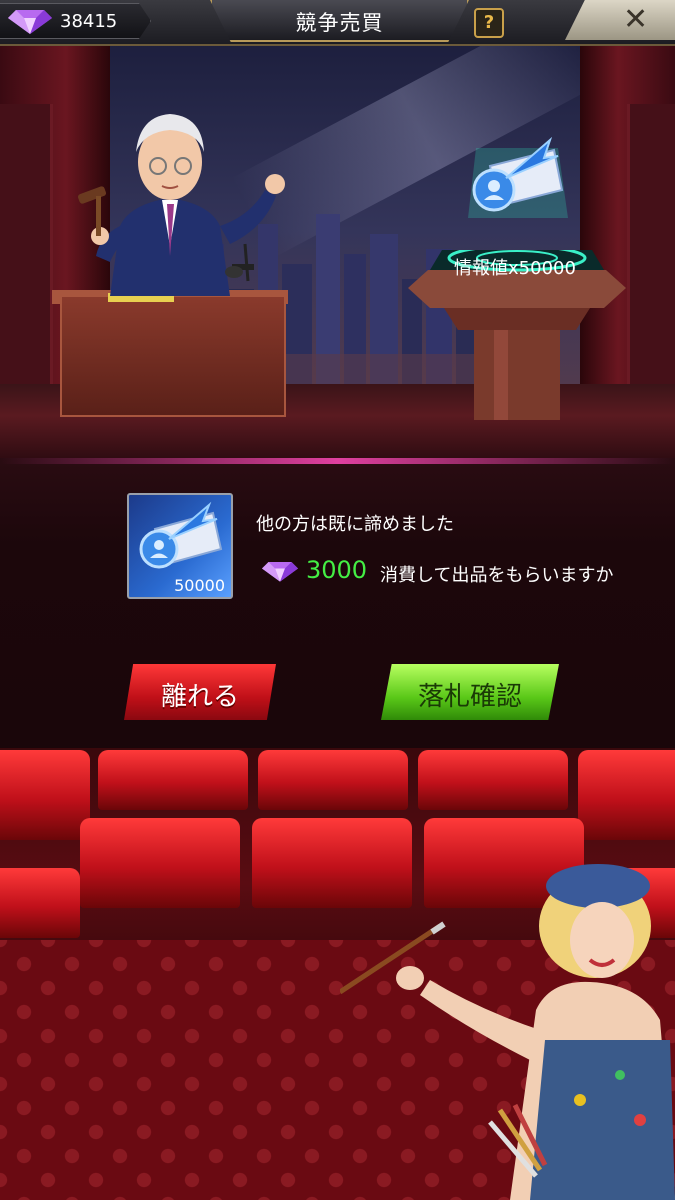  Describe the element at coordinates (636, 19) in the screenshot. I see `close-icon: ✕` at that location.